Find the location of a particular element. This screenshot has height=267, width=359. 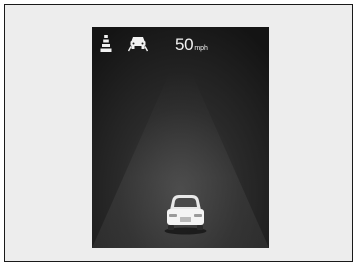

set-speed-readout: 50mph is located at coordinates (191, 46).